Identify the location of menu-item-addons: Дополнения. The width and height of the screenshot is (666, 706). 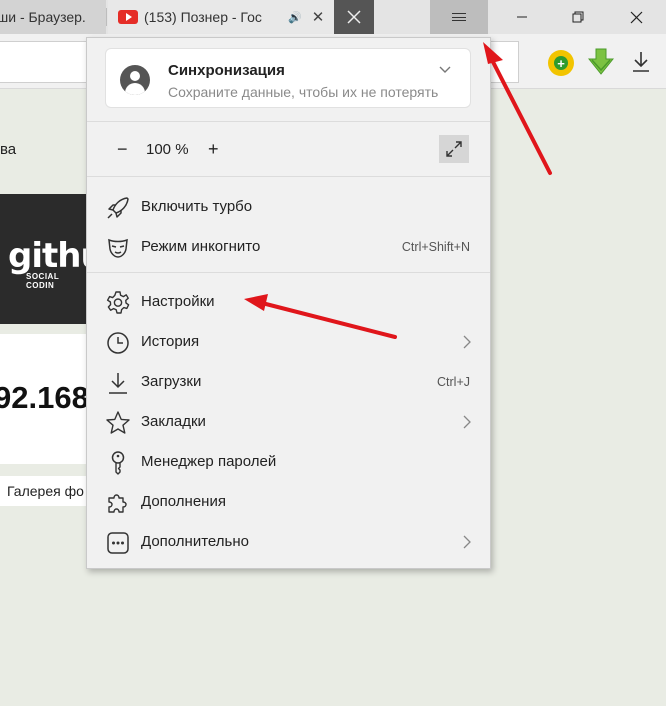
(288, 502).